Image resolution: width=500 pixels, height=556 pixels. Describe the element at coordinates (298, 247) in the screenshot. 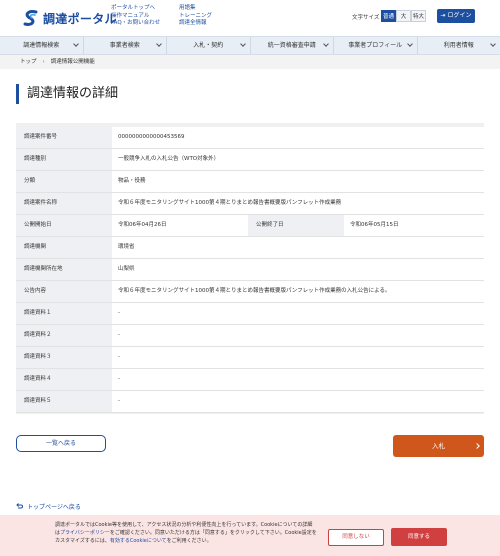

I see `detail-value: 環境省` at that location.